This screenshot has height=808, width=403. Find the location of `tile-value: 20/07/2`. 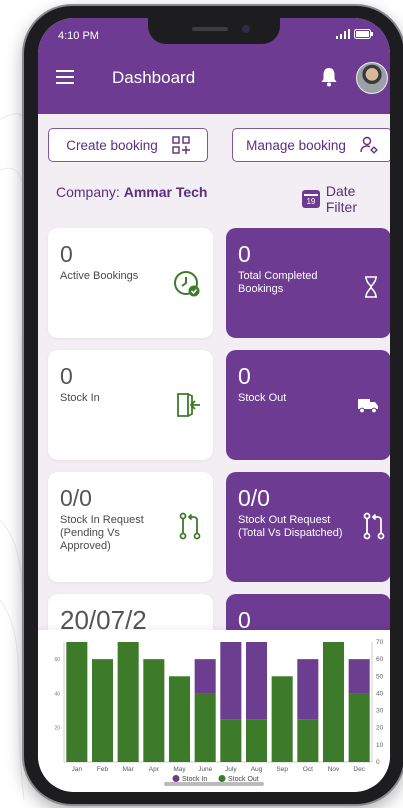

tile-value: 20/07/2 is located at coordinates (103, 620).